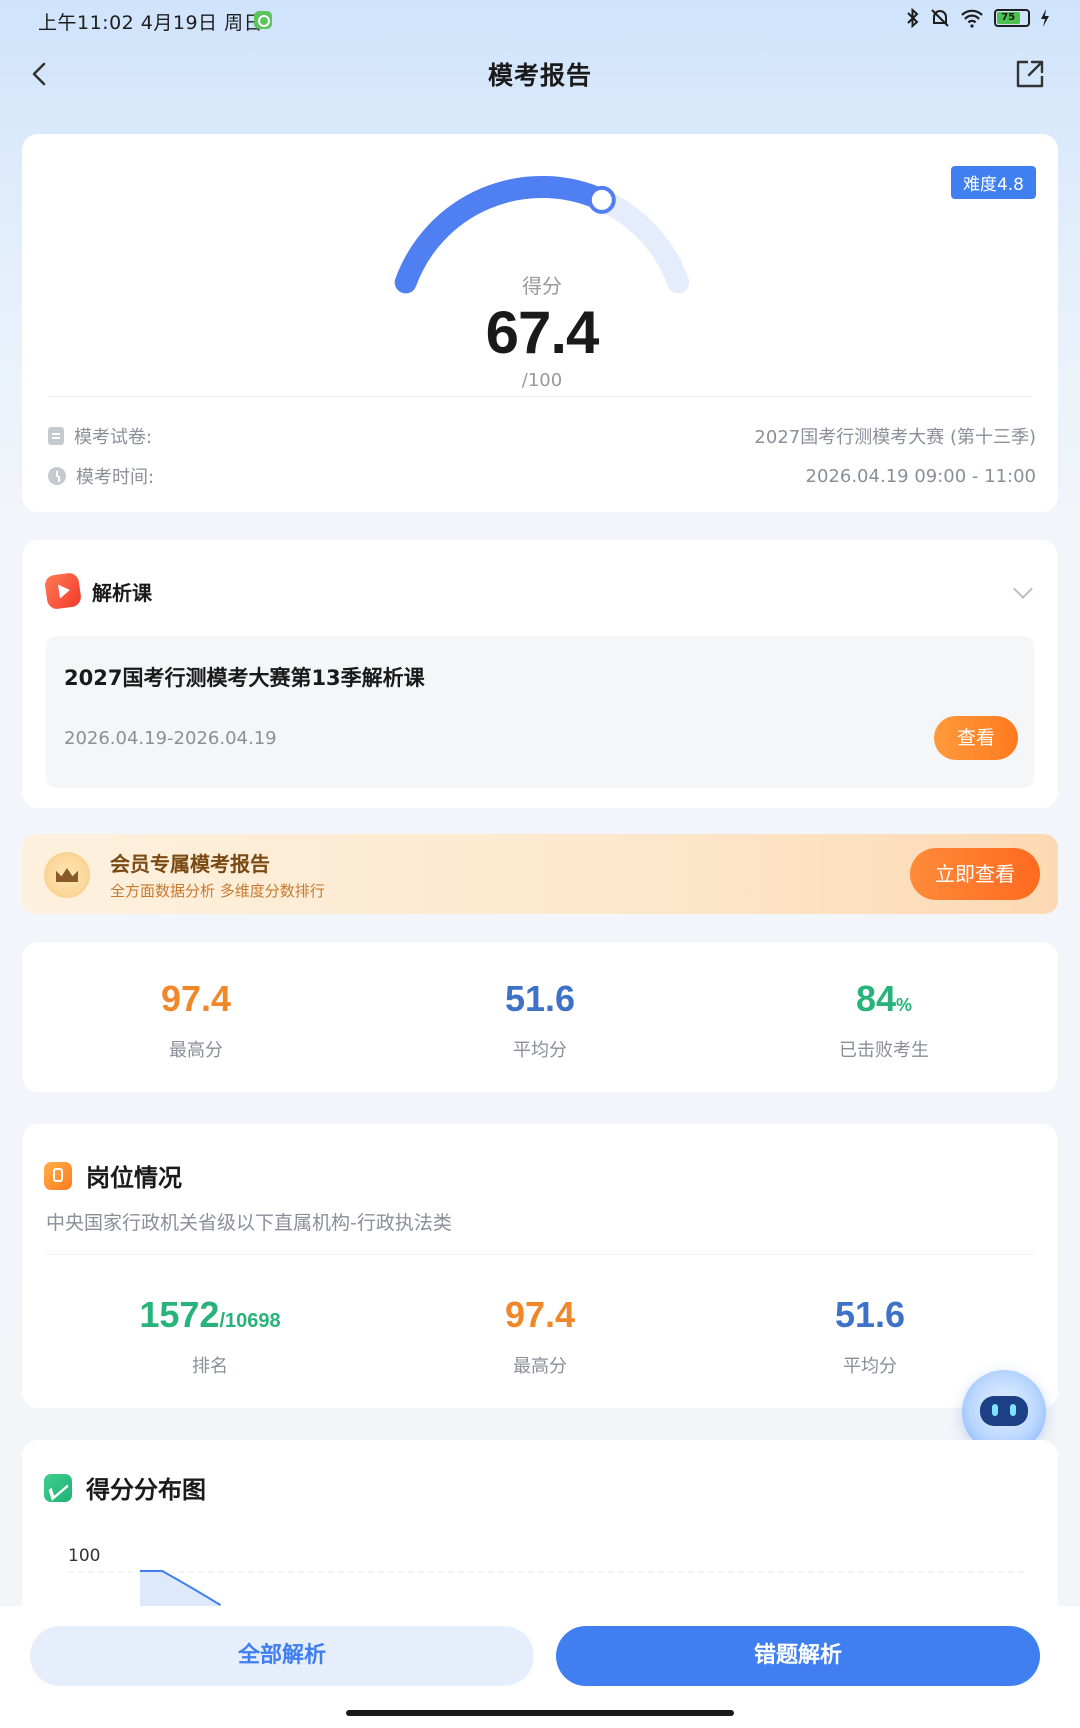 The width and height of the screenshot is (1080, 1728). What do you see at coordinates (540, 1336) in the screenshot?
I see `position-highest: 97.4 最高分` at bounding box center [540, 1336].